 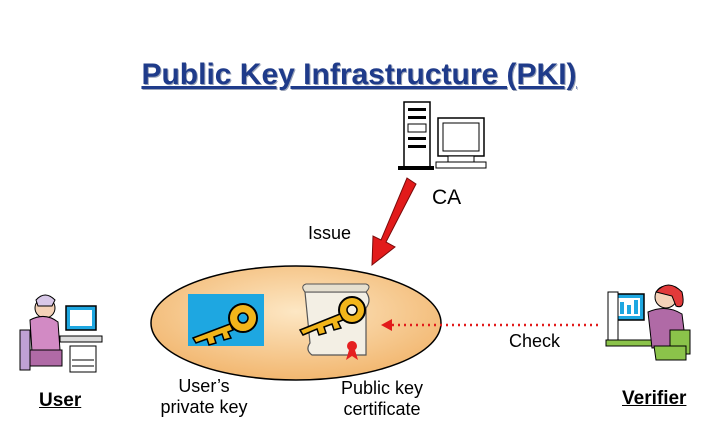 I want to click on private-key-caption-line1: User’s, so click(x=204, y=386).